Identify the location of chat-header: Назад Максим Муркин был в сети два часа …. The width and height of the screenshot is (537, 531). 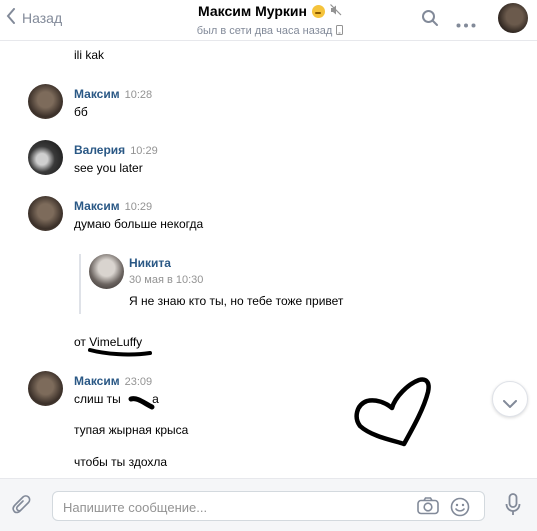
(268, 20).